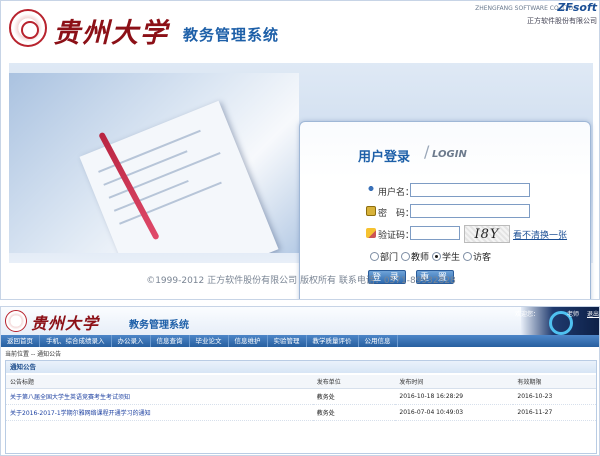  What do you see at coordinates (389, 258) in the screenshot?
I see `role-label: 部门` at bounding box center [389, 258].